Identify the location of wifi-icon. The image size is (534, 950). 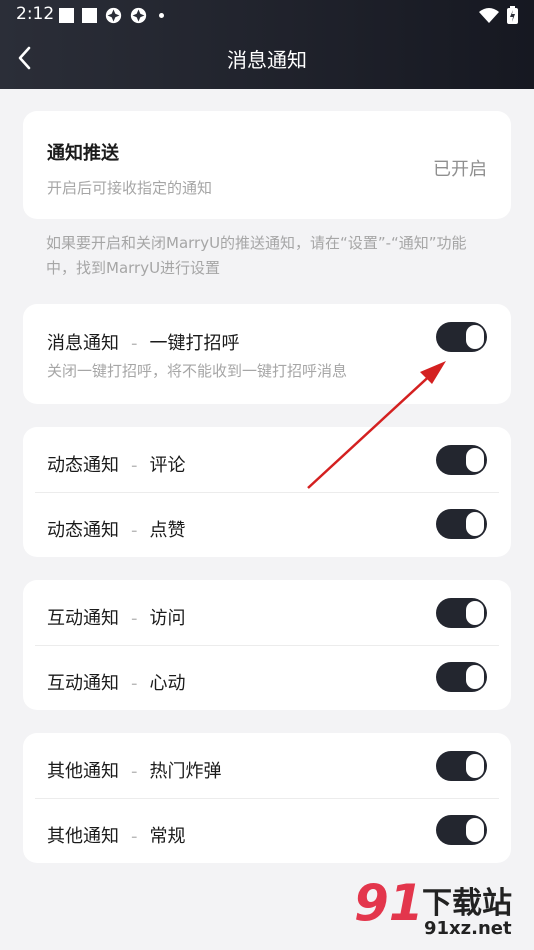
(489, 15).